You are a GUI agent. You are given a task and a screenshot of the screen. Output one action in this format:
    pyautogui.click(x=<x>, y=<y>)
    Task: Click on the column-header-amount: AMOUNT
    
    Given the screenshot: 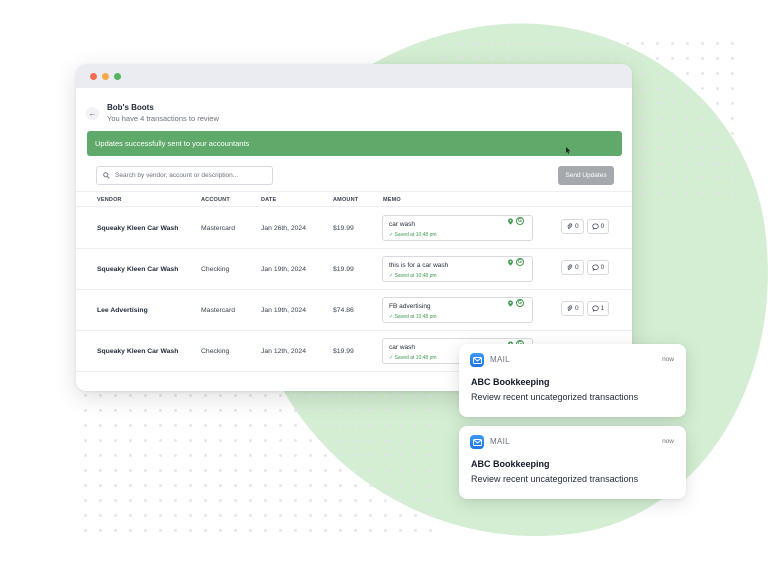 What is the action you would take?
    pyautogui.click(x=346, y=200)
    